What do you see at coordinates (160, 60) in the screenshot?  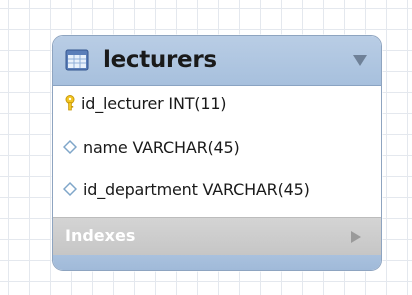 I see `table-title: lecturers` at bounding box center [160, 60].